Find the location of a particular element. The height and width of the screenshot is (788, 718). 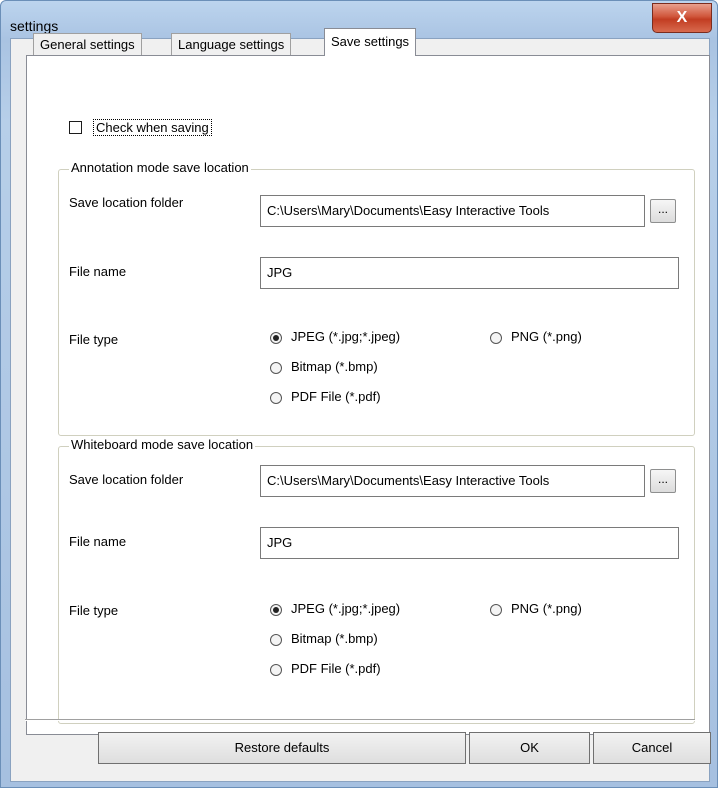

annotation-filetype-label: File type is located at coordinates (94, 339).